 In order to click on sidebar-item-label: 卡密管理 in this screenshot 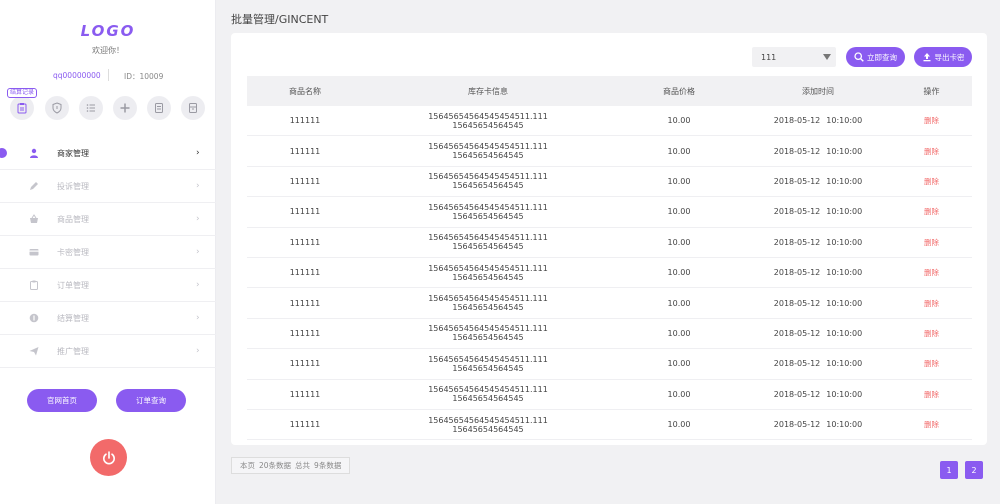, I will do `click(73, 252)`.